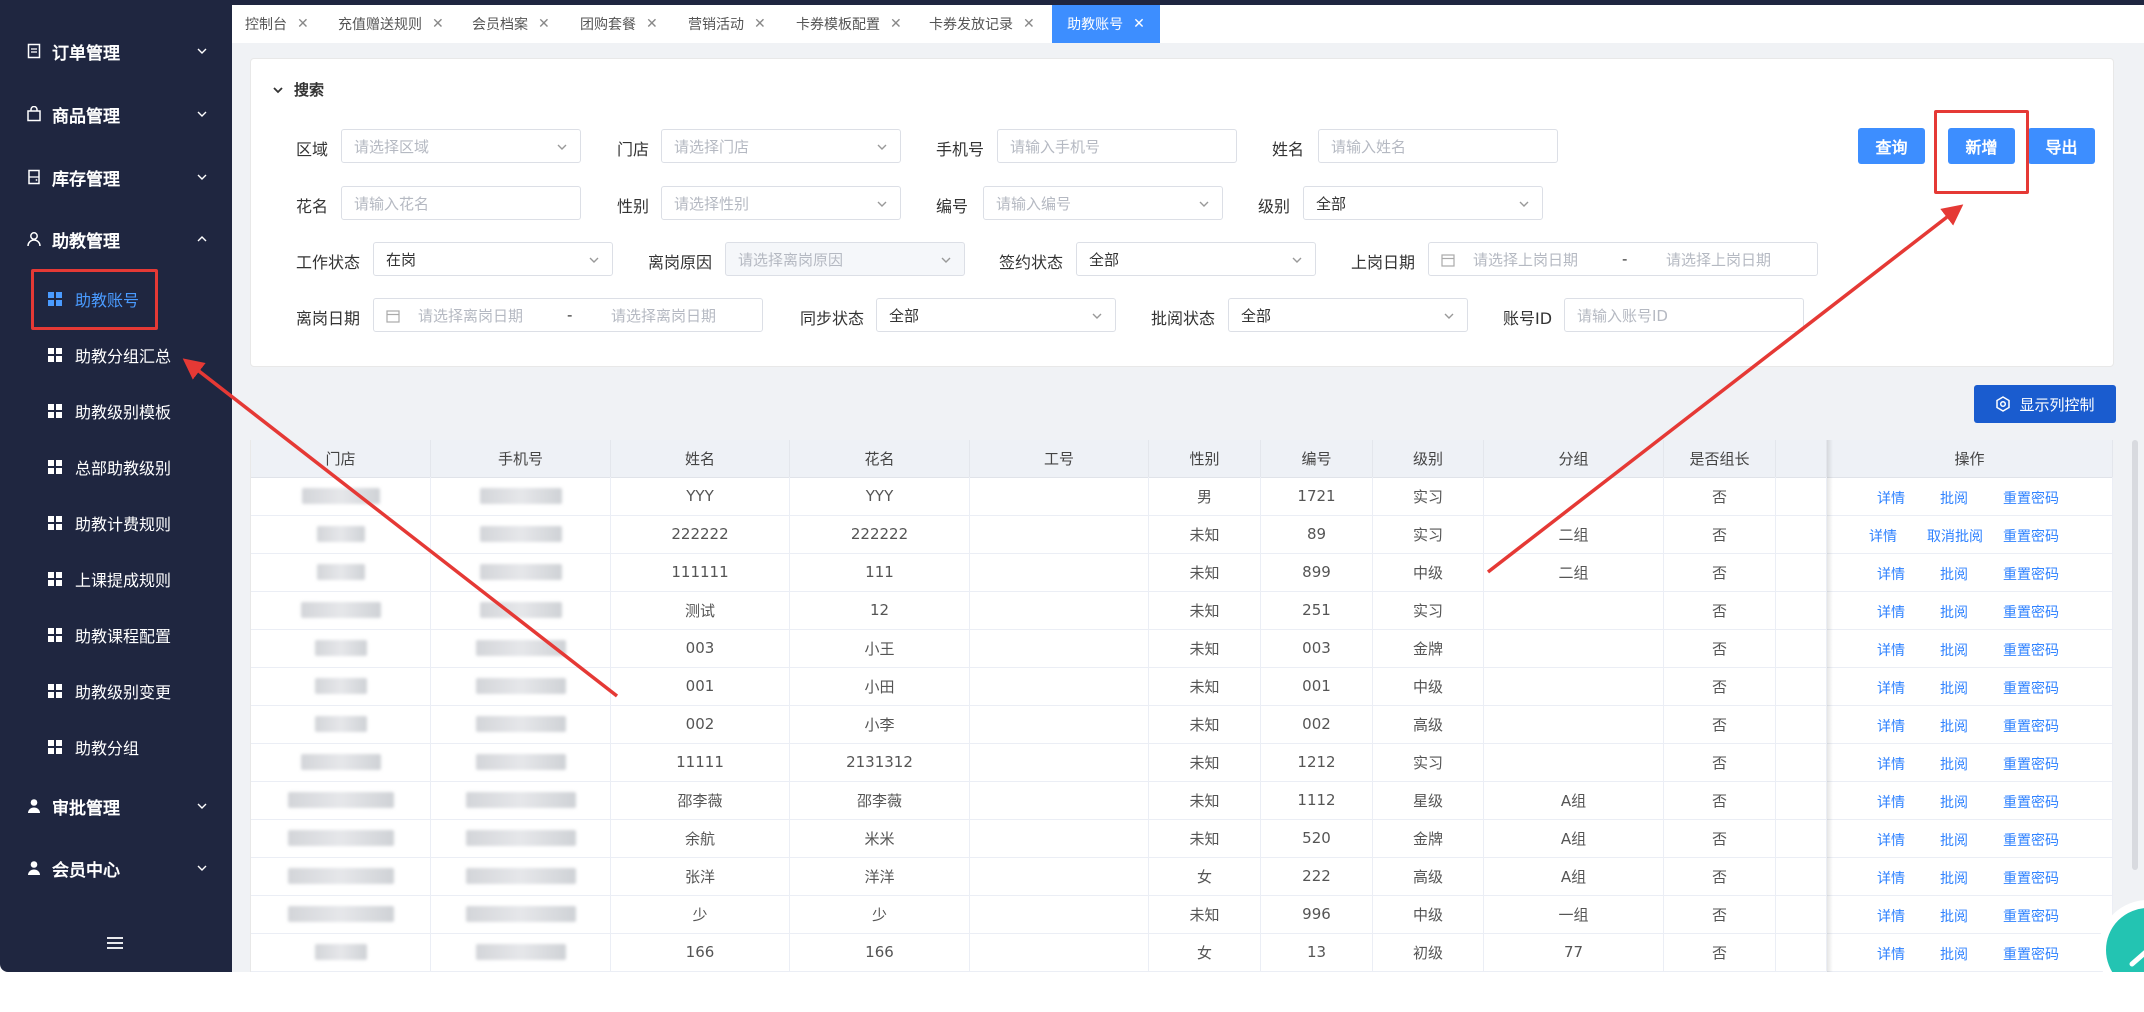  I want to click on level-cell: 金牌, so click(1428, 838).